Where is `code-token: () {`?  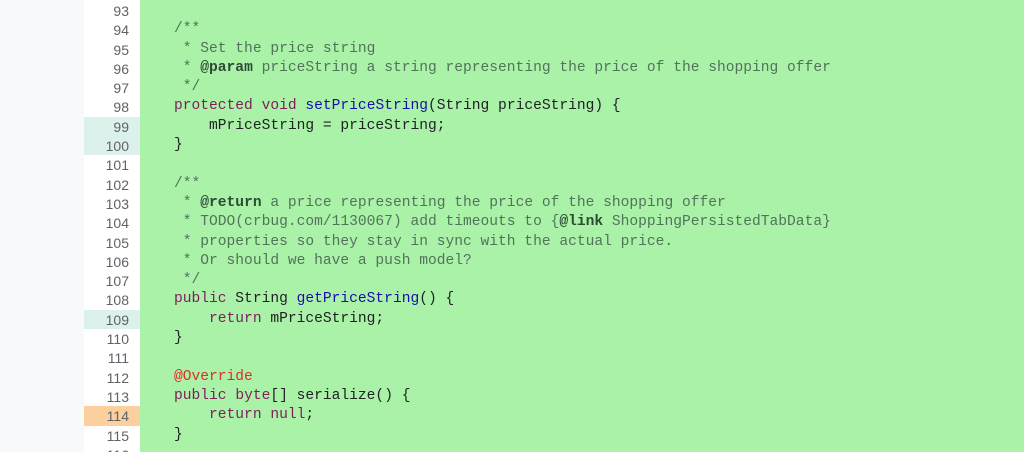
code-token: () { is located at coordinates (437, 299).